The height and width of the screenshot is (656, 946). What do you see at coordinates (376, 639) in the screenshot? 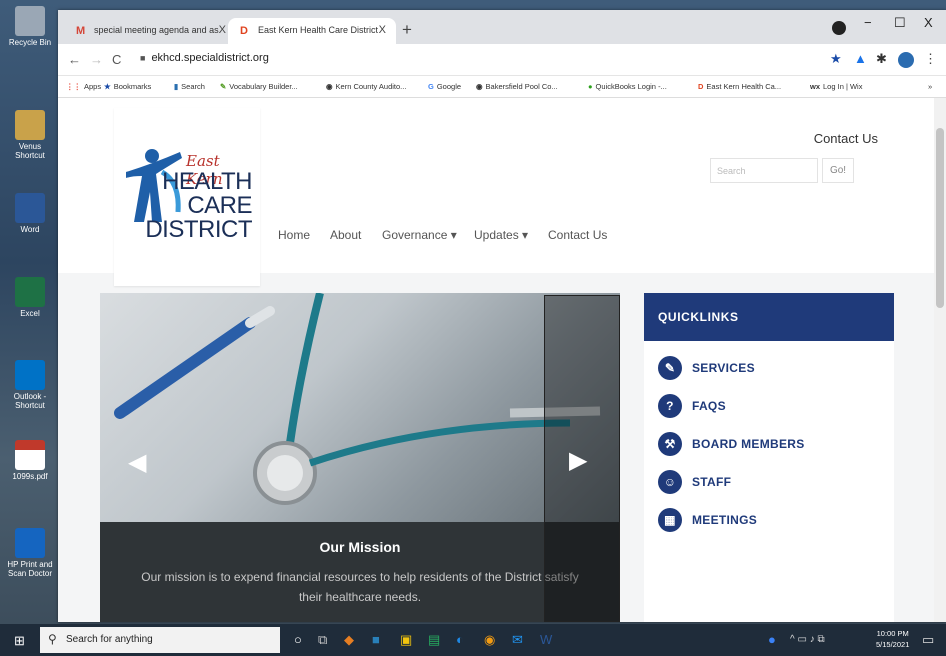
I see `app-icon: ■` at bounding box center [376, 639].